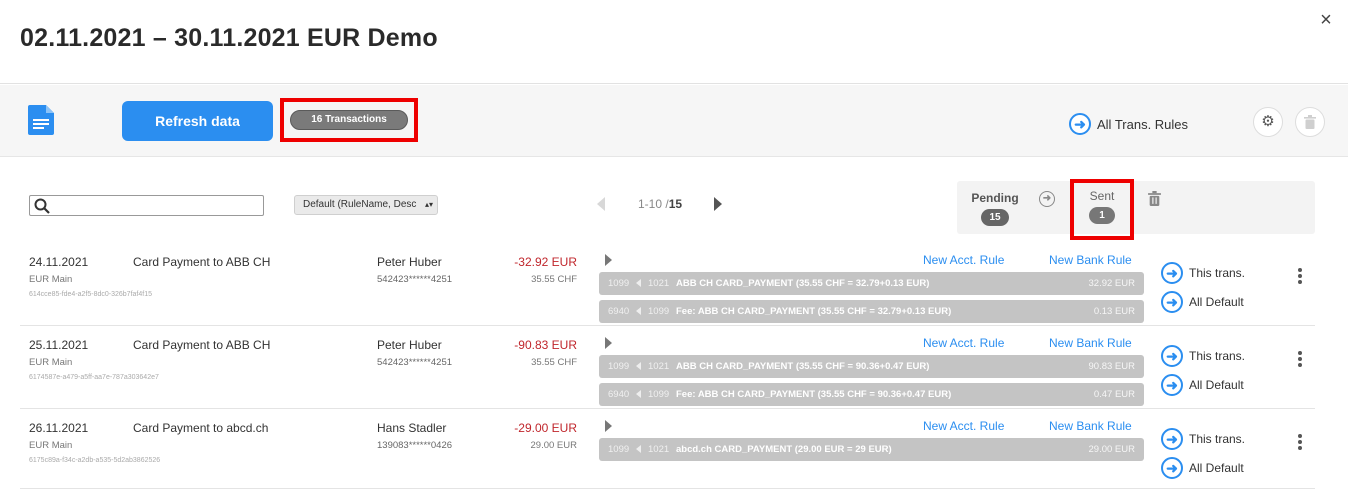 The height and width of the screenshot is (494, 1348). I want to click on entry-amount: 0.13 EUR, so click(1114, 311).